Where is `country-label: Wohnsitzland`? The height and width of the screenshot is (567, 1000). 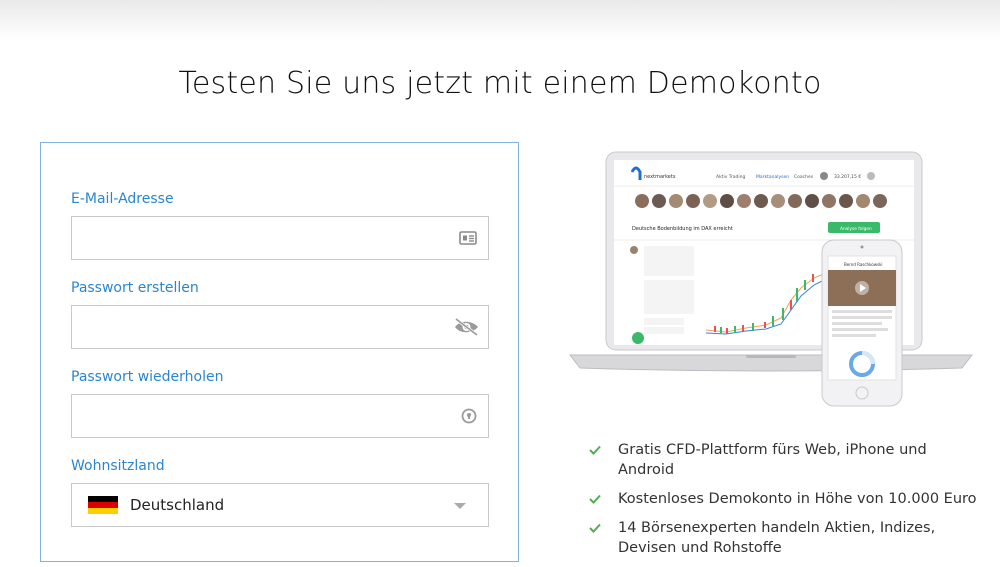 country-label: Wohnsitzland is located at coordinates (118, 466).